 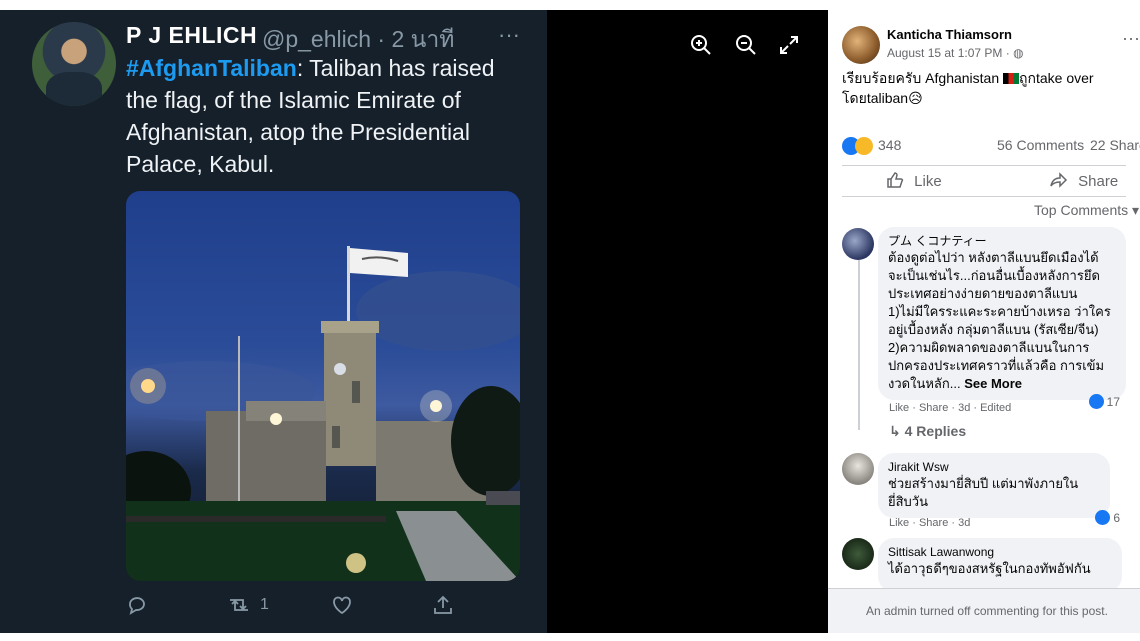 I want to click on share-icon, so click(x=443, y=608).